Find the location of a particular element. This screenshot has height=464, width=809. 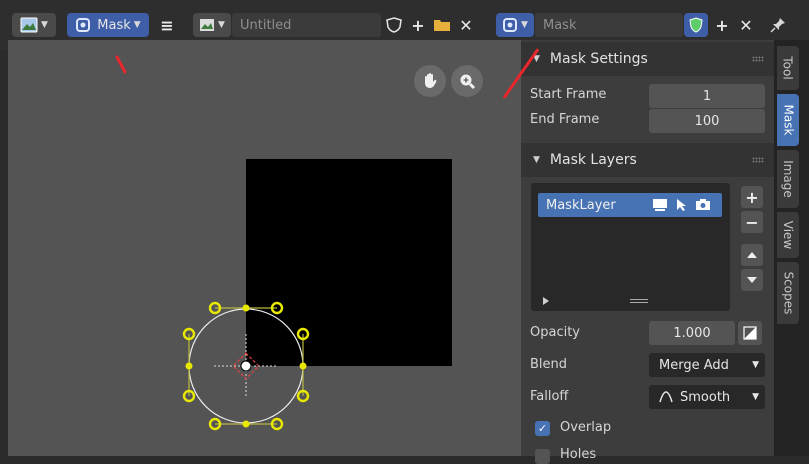

blend-dropdown: Merge Add ▼ is located at coordinates (707, 365).